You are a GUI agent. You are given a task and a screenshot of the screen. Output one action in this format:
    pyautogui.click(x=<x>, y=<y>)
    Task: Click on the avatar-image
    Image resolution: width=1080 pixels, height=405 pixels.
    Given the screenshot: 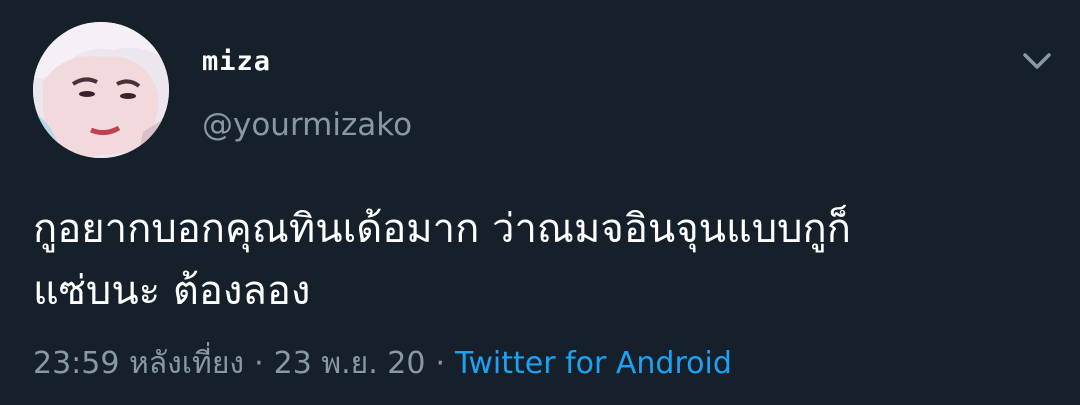 What is the action you would take?
    pyautogui.click(x=101, y=90)
    